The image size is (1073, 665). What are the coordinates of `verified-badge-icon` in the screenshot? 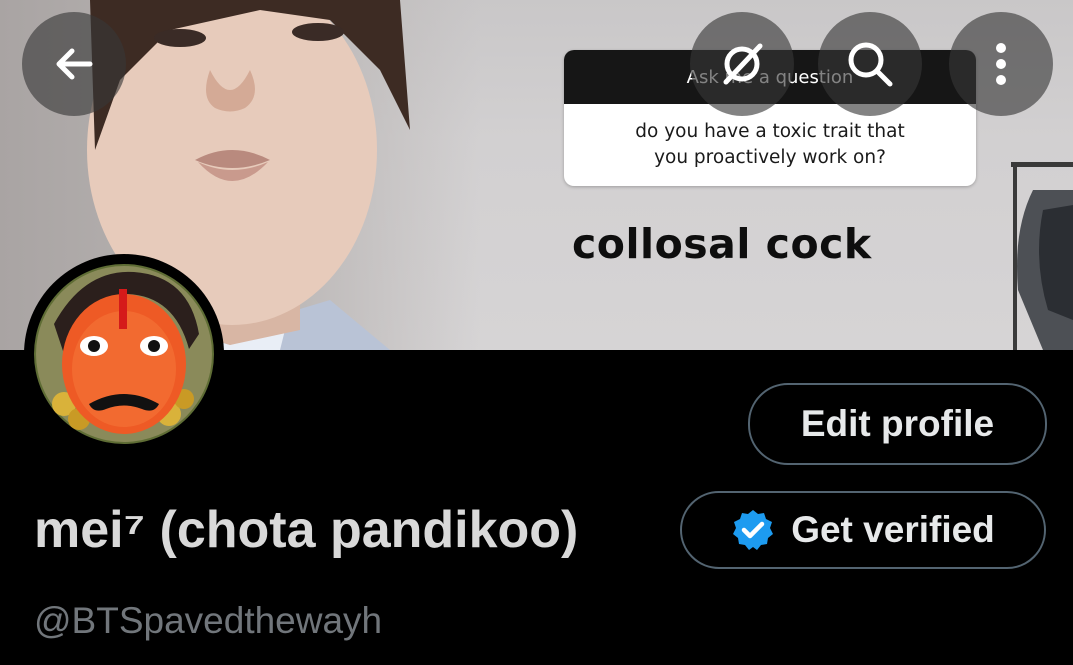 It's located at (753, 530).